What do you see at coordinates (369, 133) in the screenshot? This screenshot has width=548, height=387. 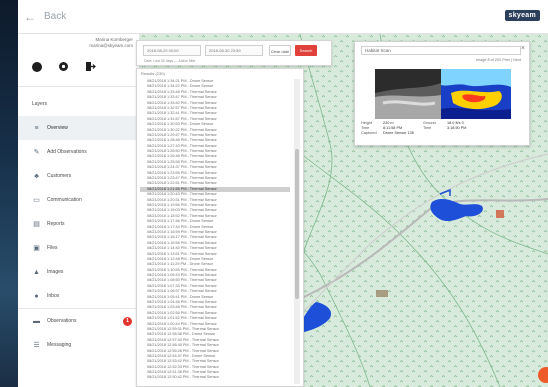 I see `detail-key: Captured` at bounding box center [369, 133].